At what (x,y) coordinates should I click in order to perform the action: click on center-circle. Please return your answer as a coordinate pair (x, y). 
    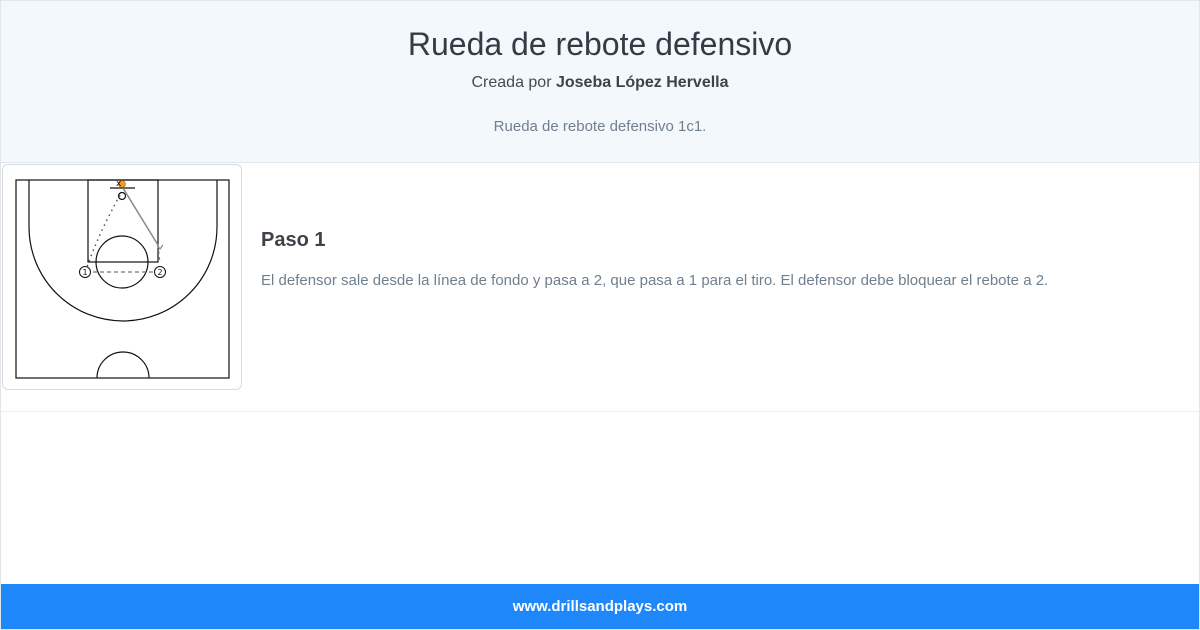
    Looking at the image, I should click on (123, 365).